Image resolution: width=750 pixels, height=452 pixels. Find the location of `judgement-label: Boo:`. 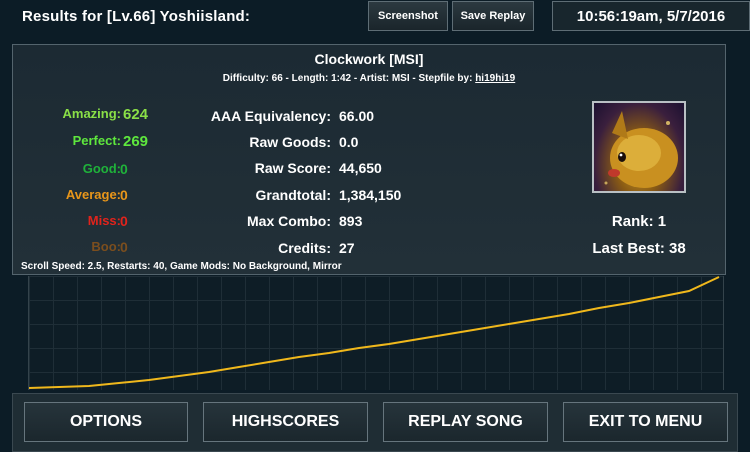

judgement-label: Boo: is located at coordinates (106, 246).